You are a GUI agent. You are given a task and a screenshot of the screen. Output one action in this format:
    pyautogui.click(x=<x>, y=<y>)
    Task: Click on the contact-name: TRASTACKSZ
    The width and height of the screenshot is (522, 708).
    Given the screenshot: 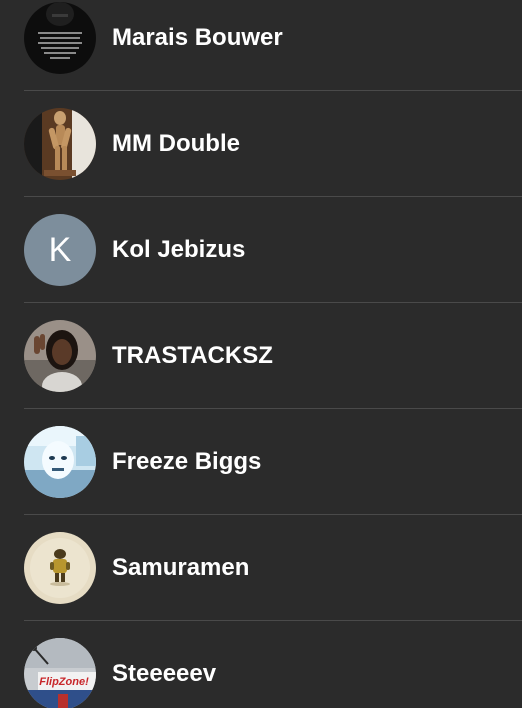 What is the action you would take?
    pyautogui.click(x=192, y=355)
    